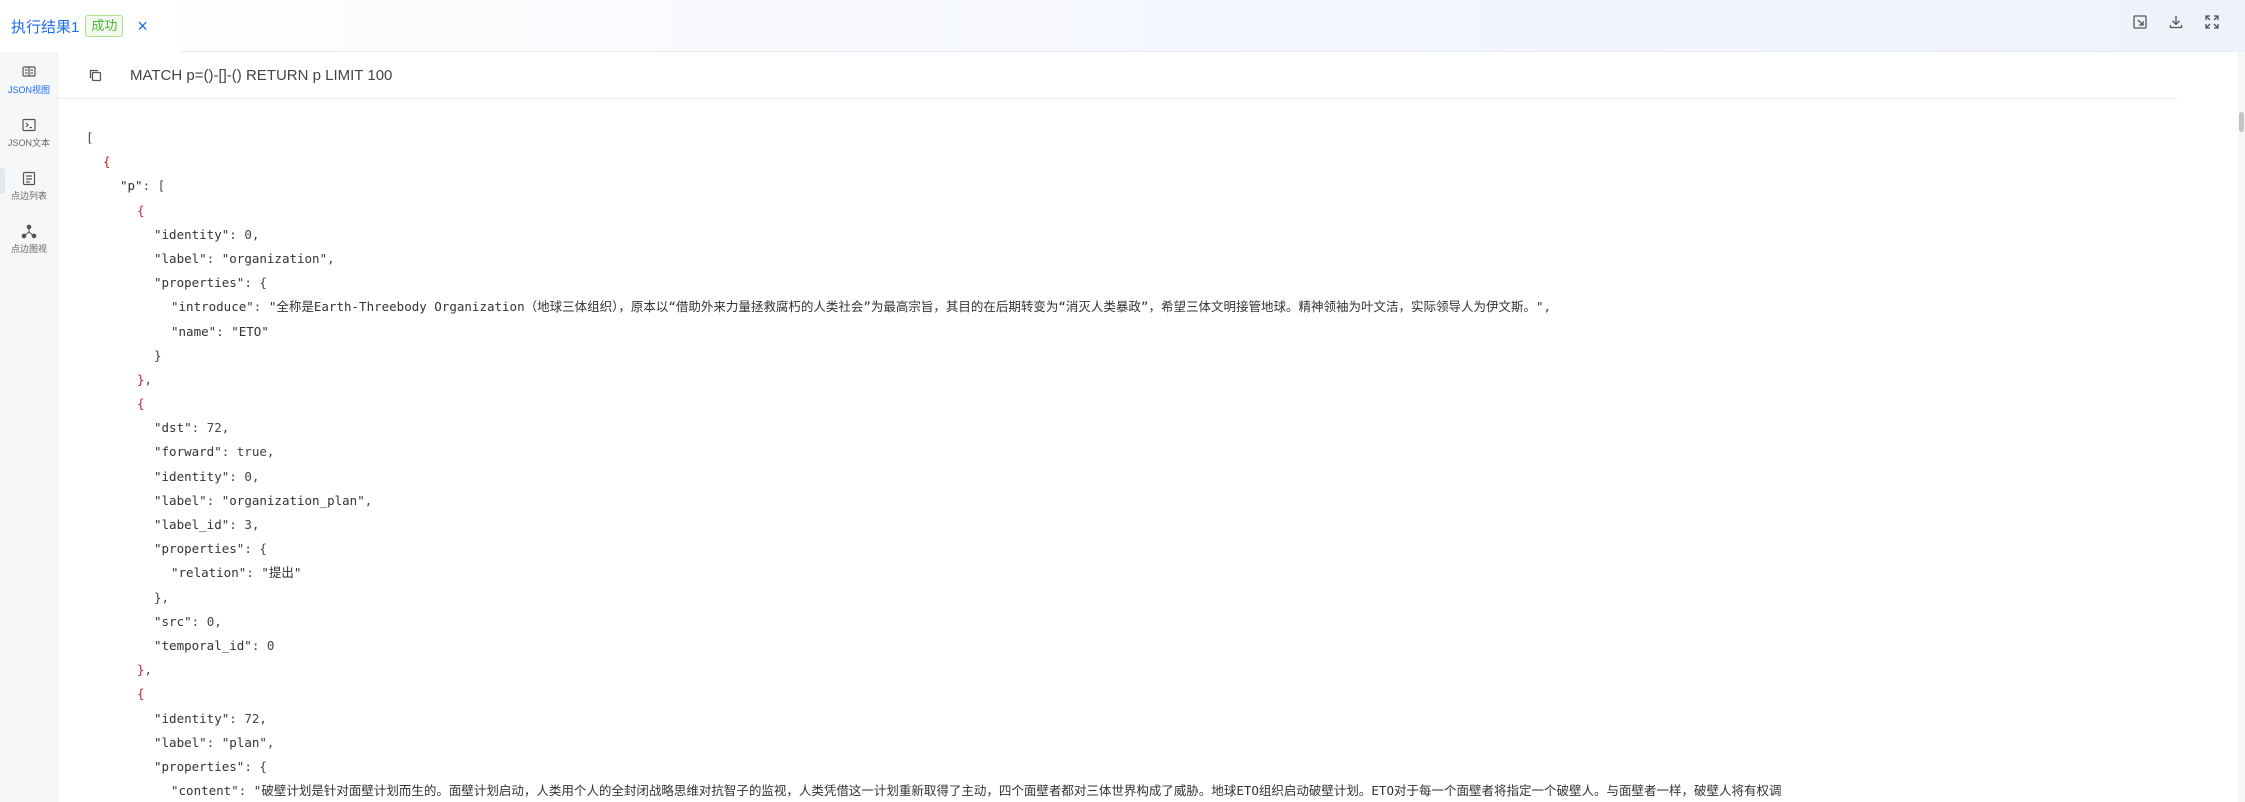 The image size is (2245, 802). I want to click on json-line: "label": "organization",, so click(1131, 259).